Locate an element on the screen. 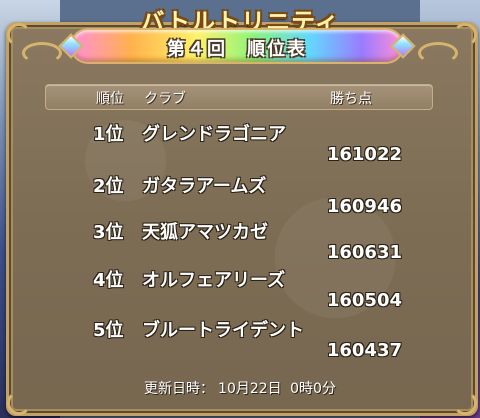  club-points: 161022 is located at coordinates (364, 154).